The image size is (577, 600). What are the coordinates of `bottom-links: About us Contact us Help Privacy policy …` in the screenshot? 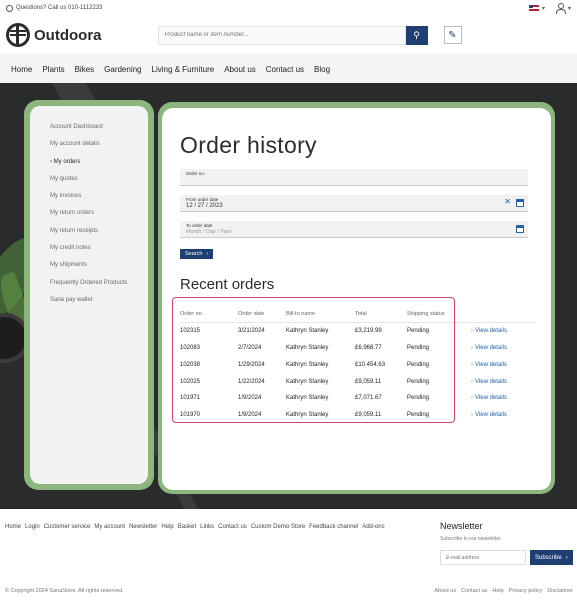 It's located at (503, 591).